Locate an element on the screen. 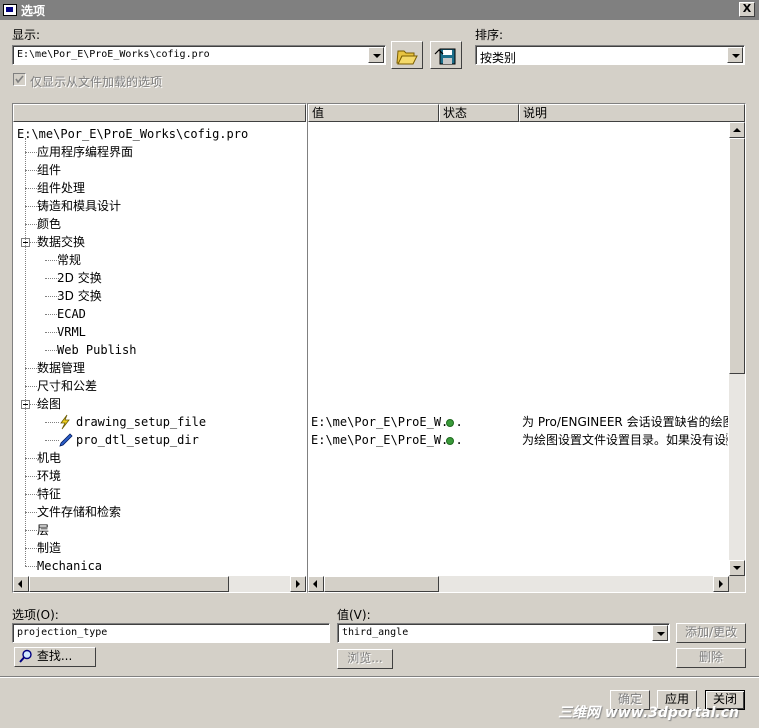 This screenshot has width=759, height=728. tree-category-item: Mechanica is located at coordinates (69, 566).